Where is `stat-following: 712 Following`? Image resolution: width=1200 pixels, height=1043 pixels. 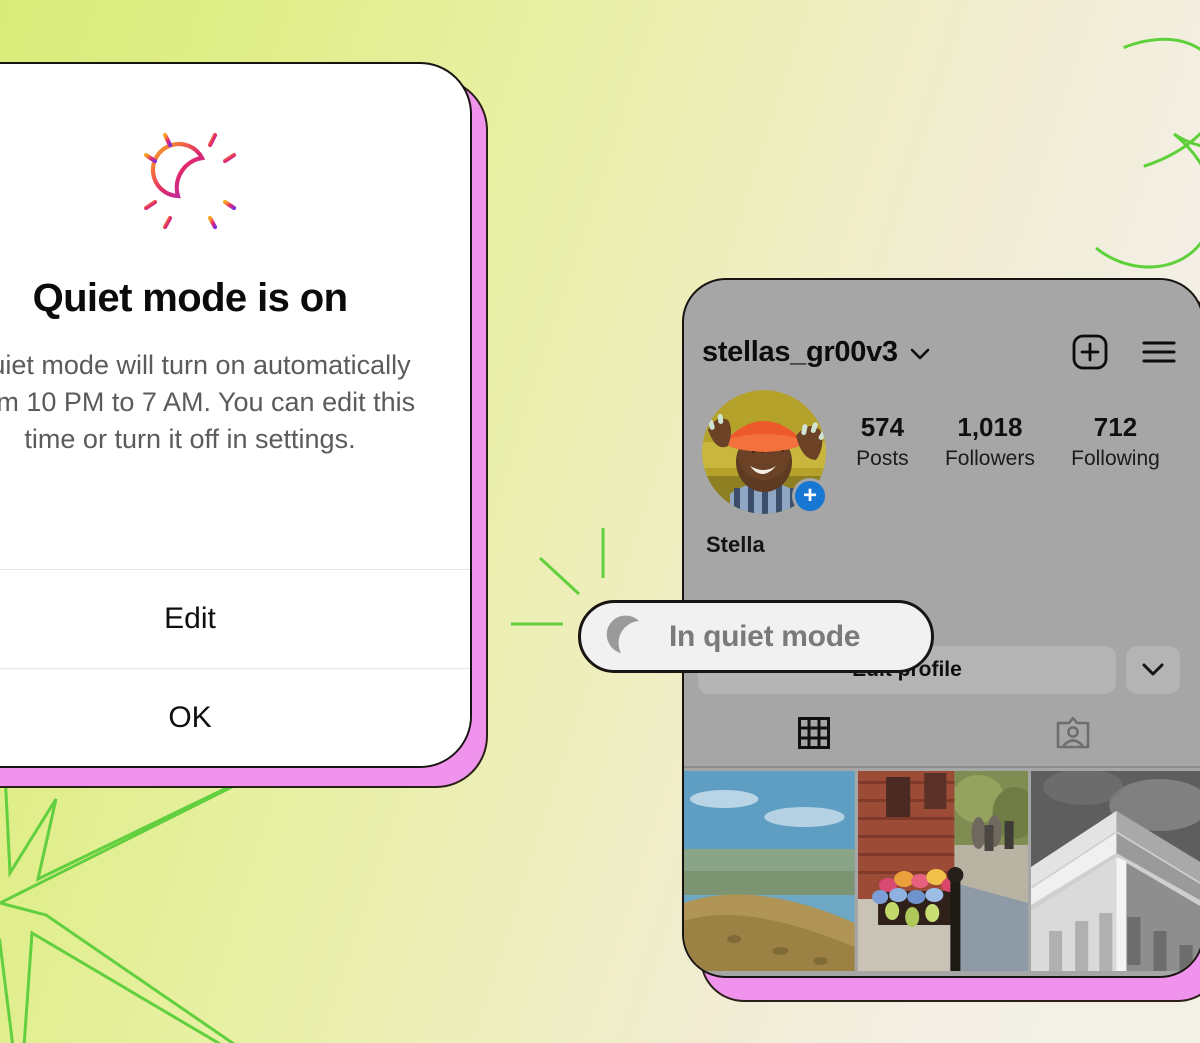 stat-following: 712 Following is located at coordinates (1115, 441).